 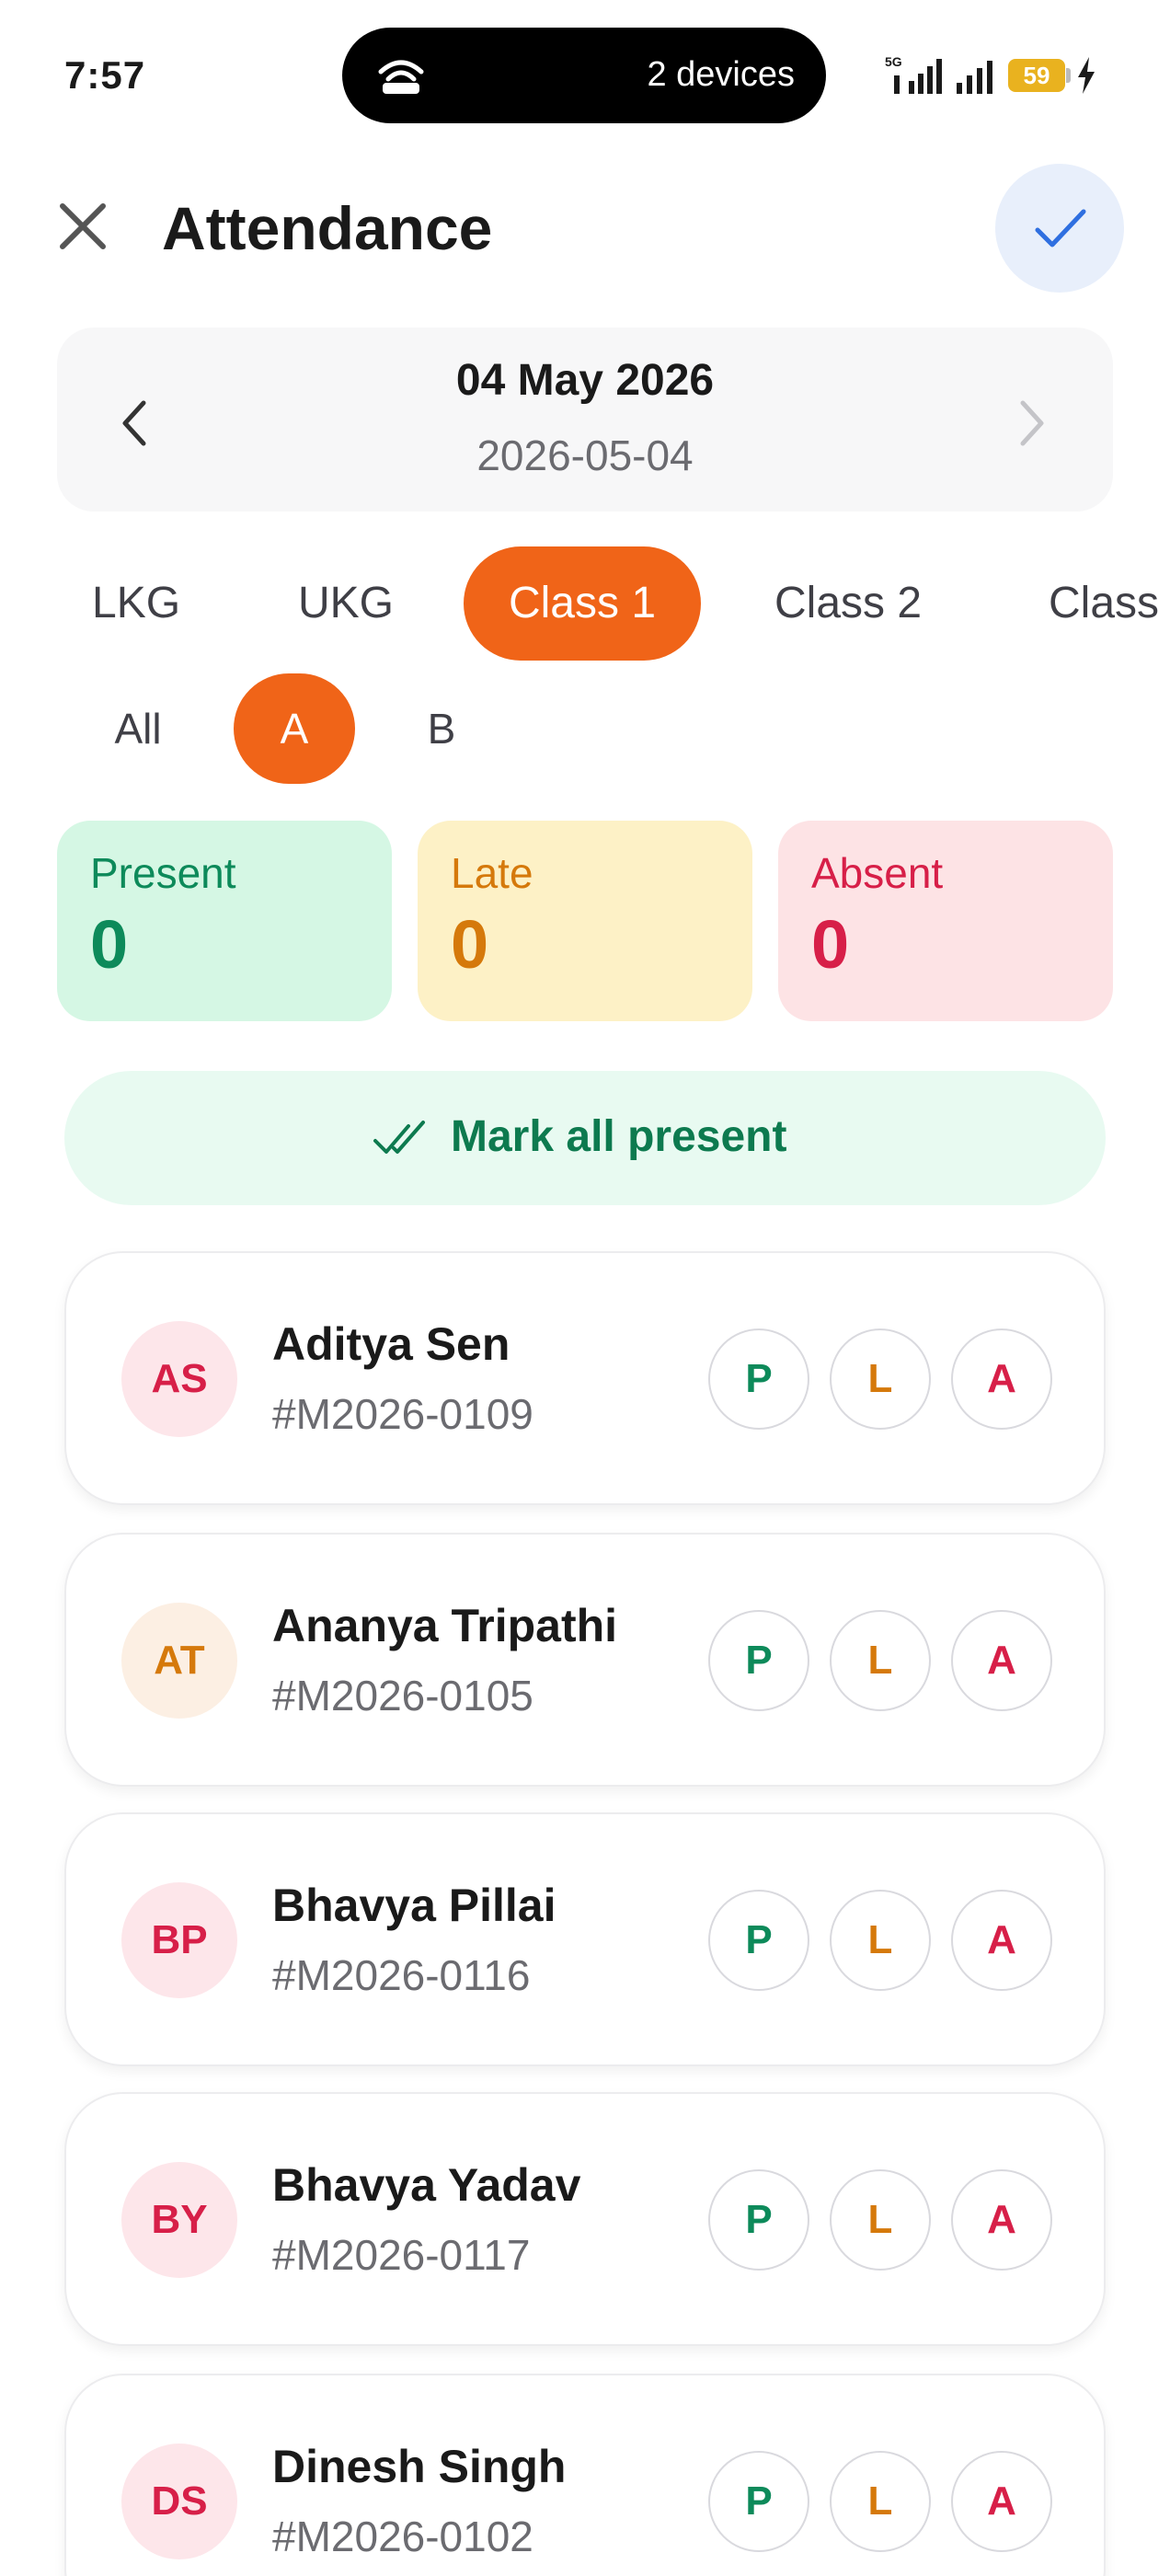 What do you see at coordinates (136, 603) in the screenshot?
I see `class-tab-lkg: LKG` at bounding box center [136, 603].